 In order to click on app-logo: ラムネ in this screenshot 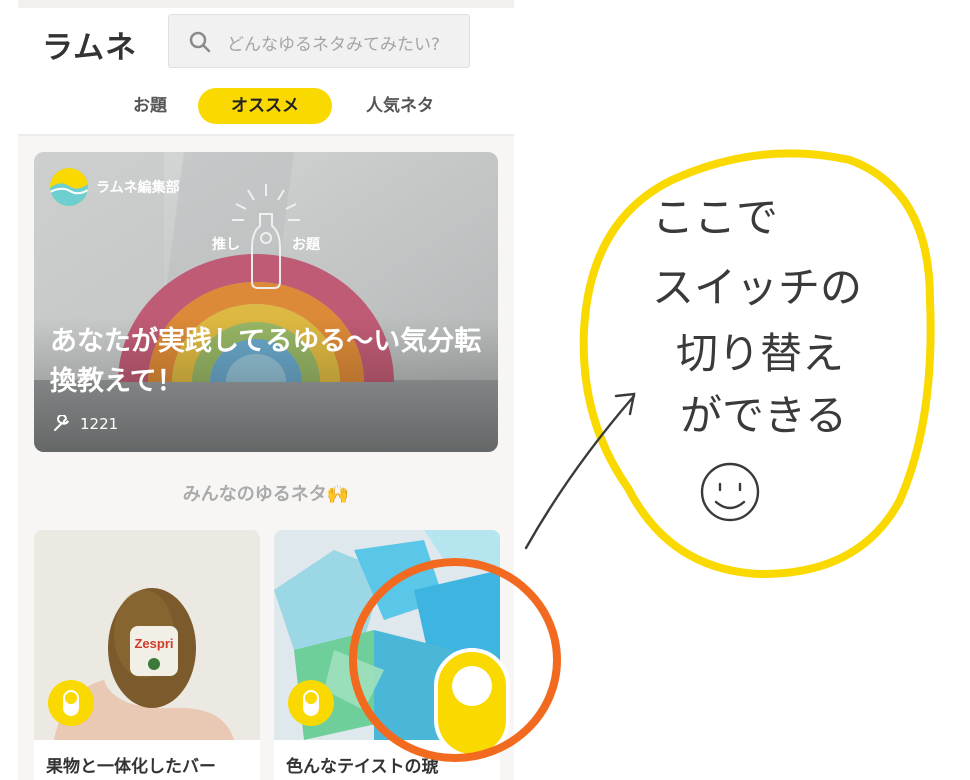, I will do `click(89, 44)`.